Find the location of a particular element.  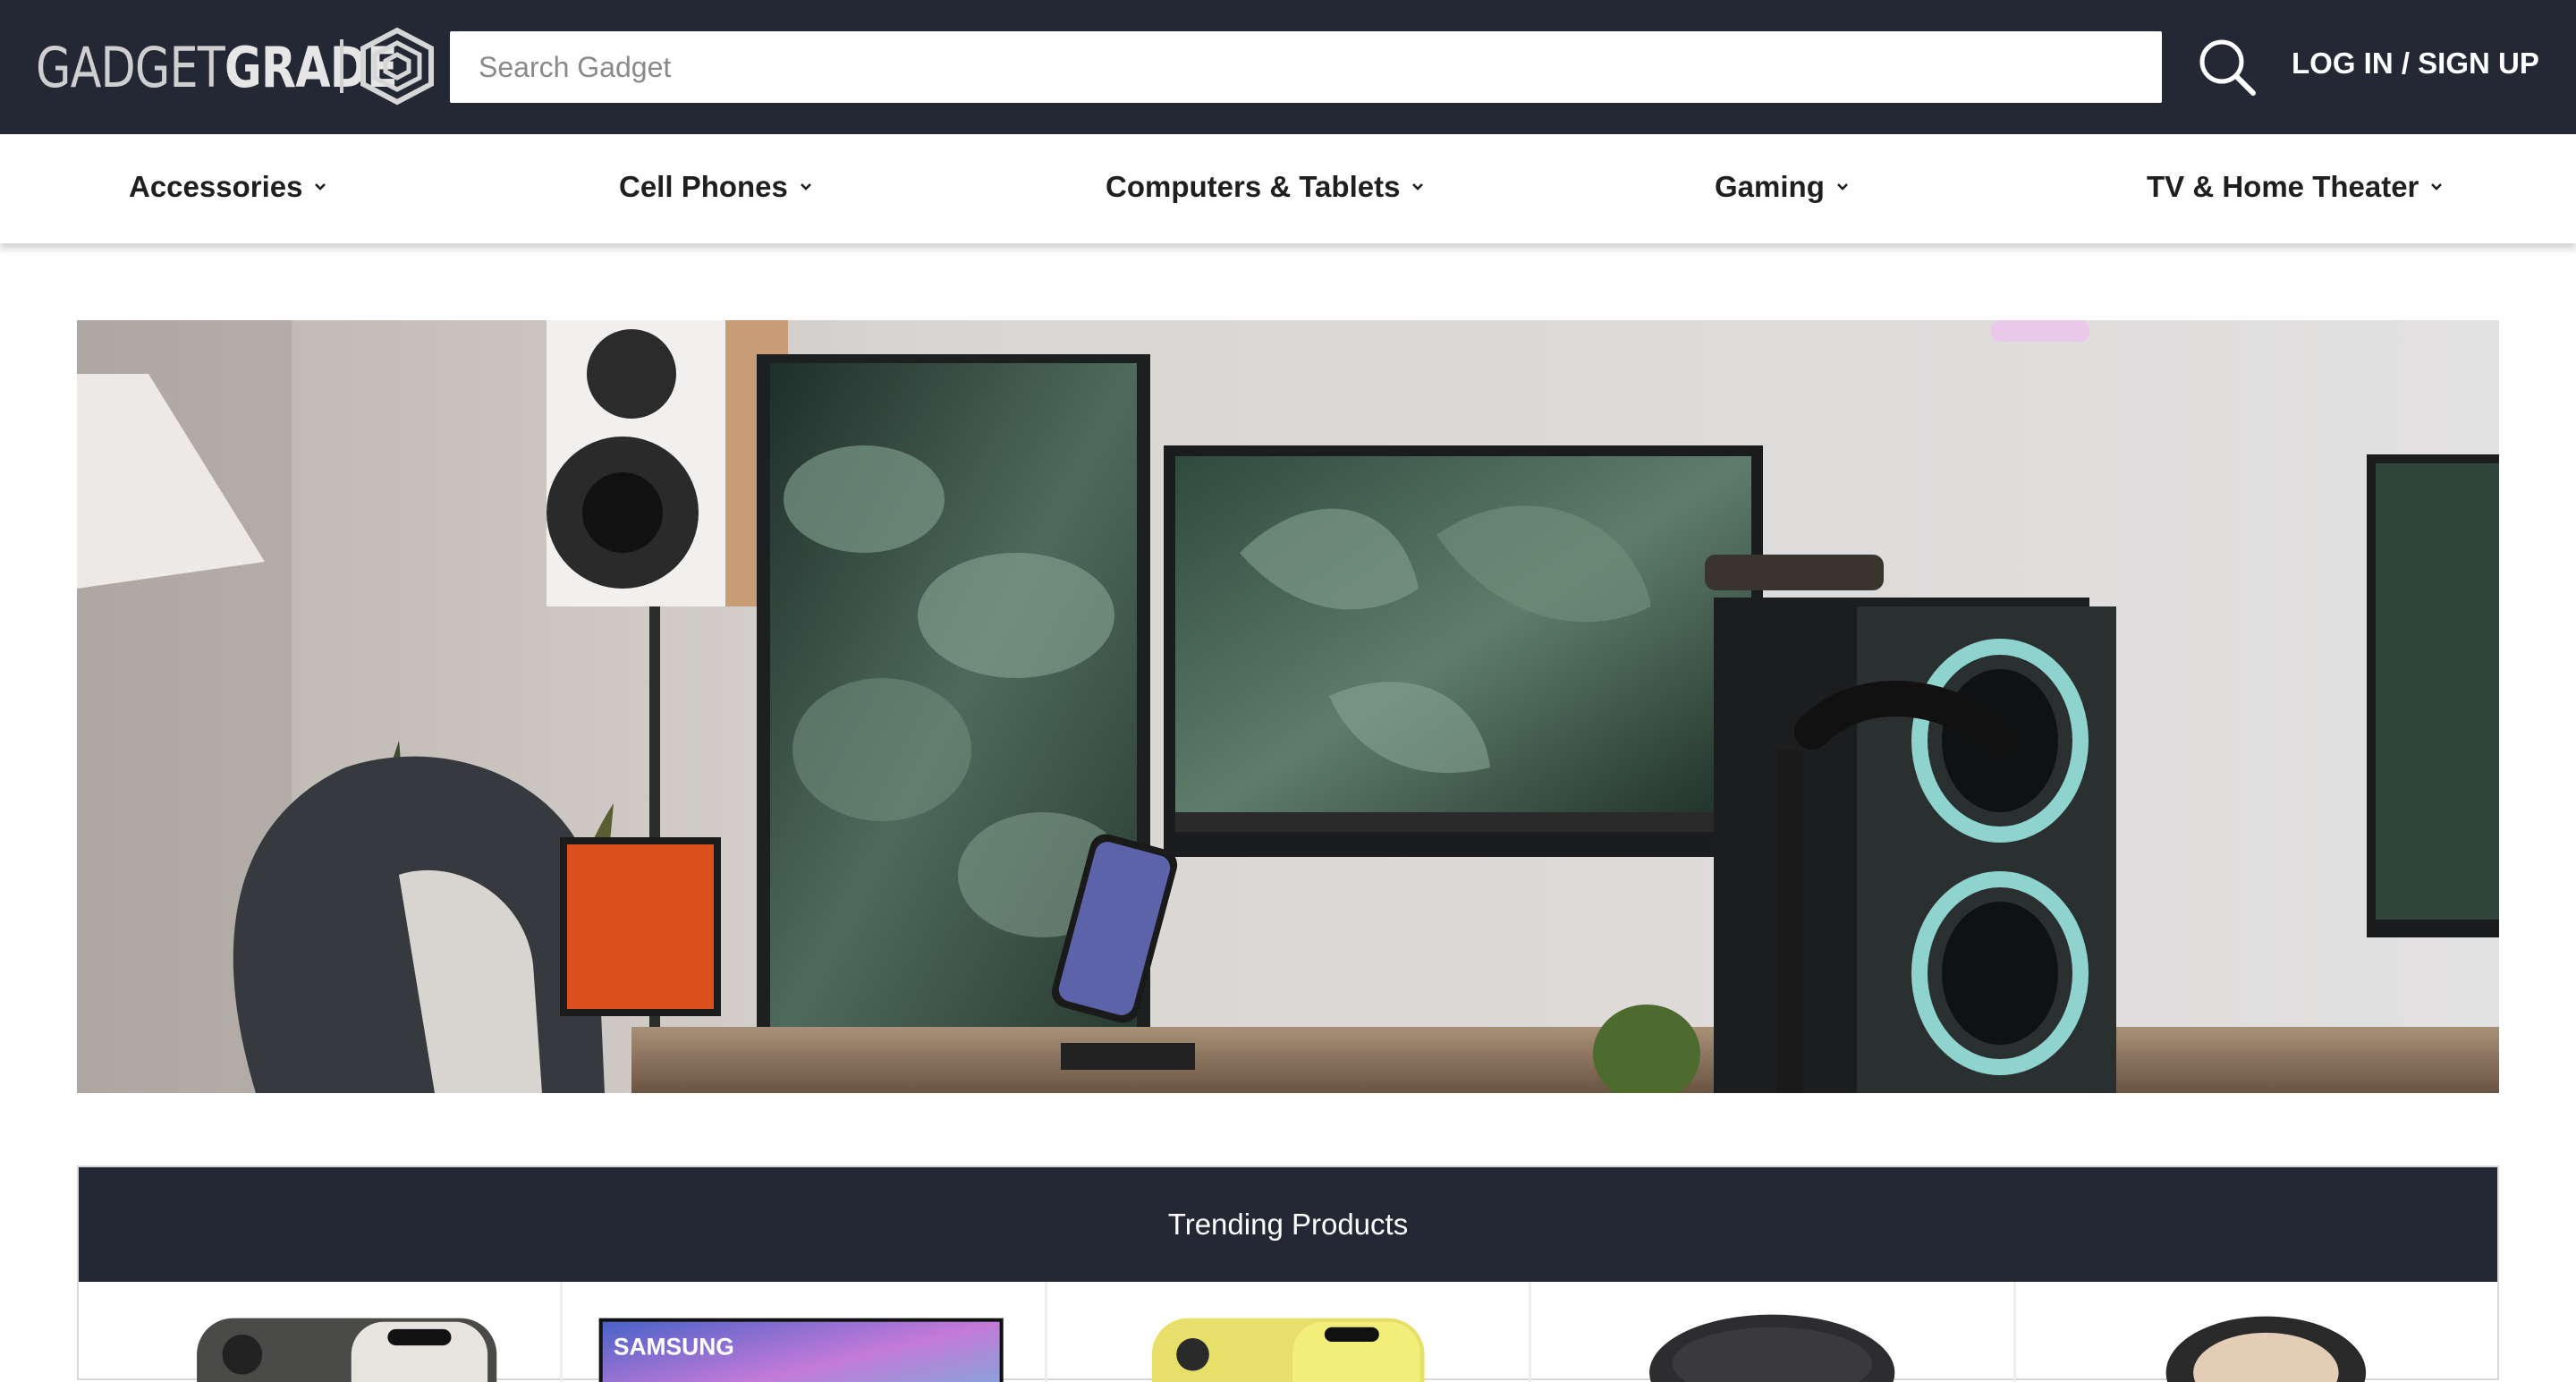

trending-products-section: Trending Products SAMSUNG is located at coordinates (1288, 1274).